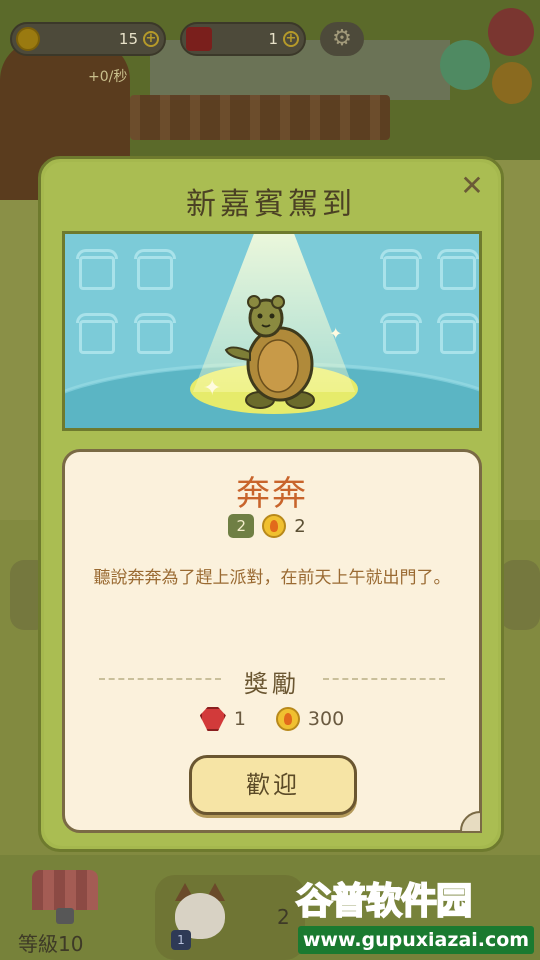  I want to click on close-icon: ✕, so click(472, 185).